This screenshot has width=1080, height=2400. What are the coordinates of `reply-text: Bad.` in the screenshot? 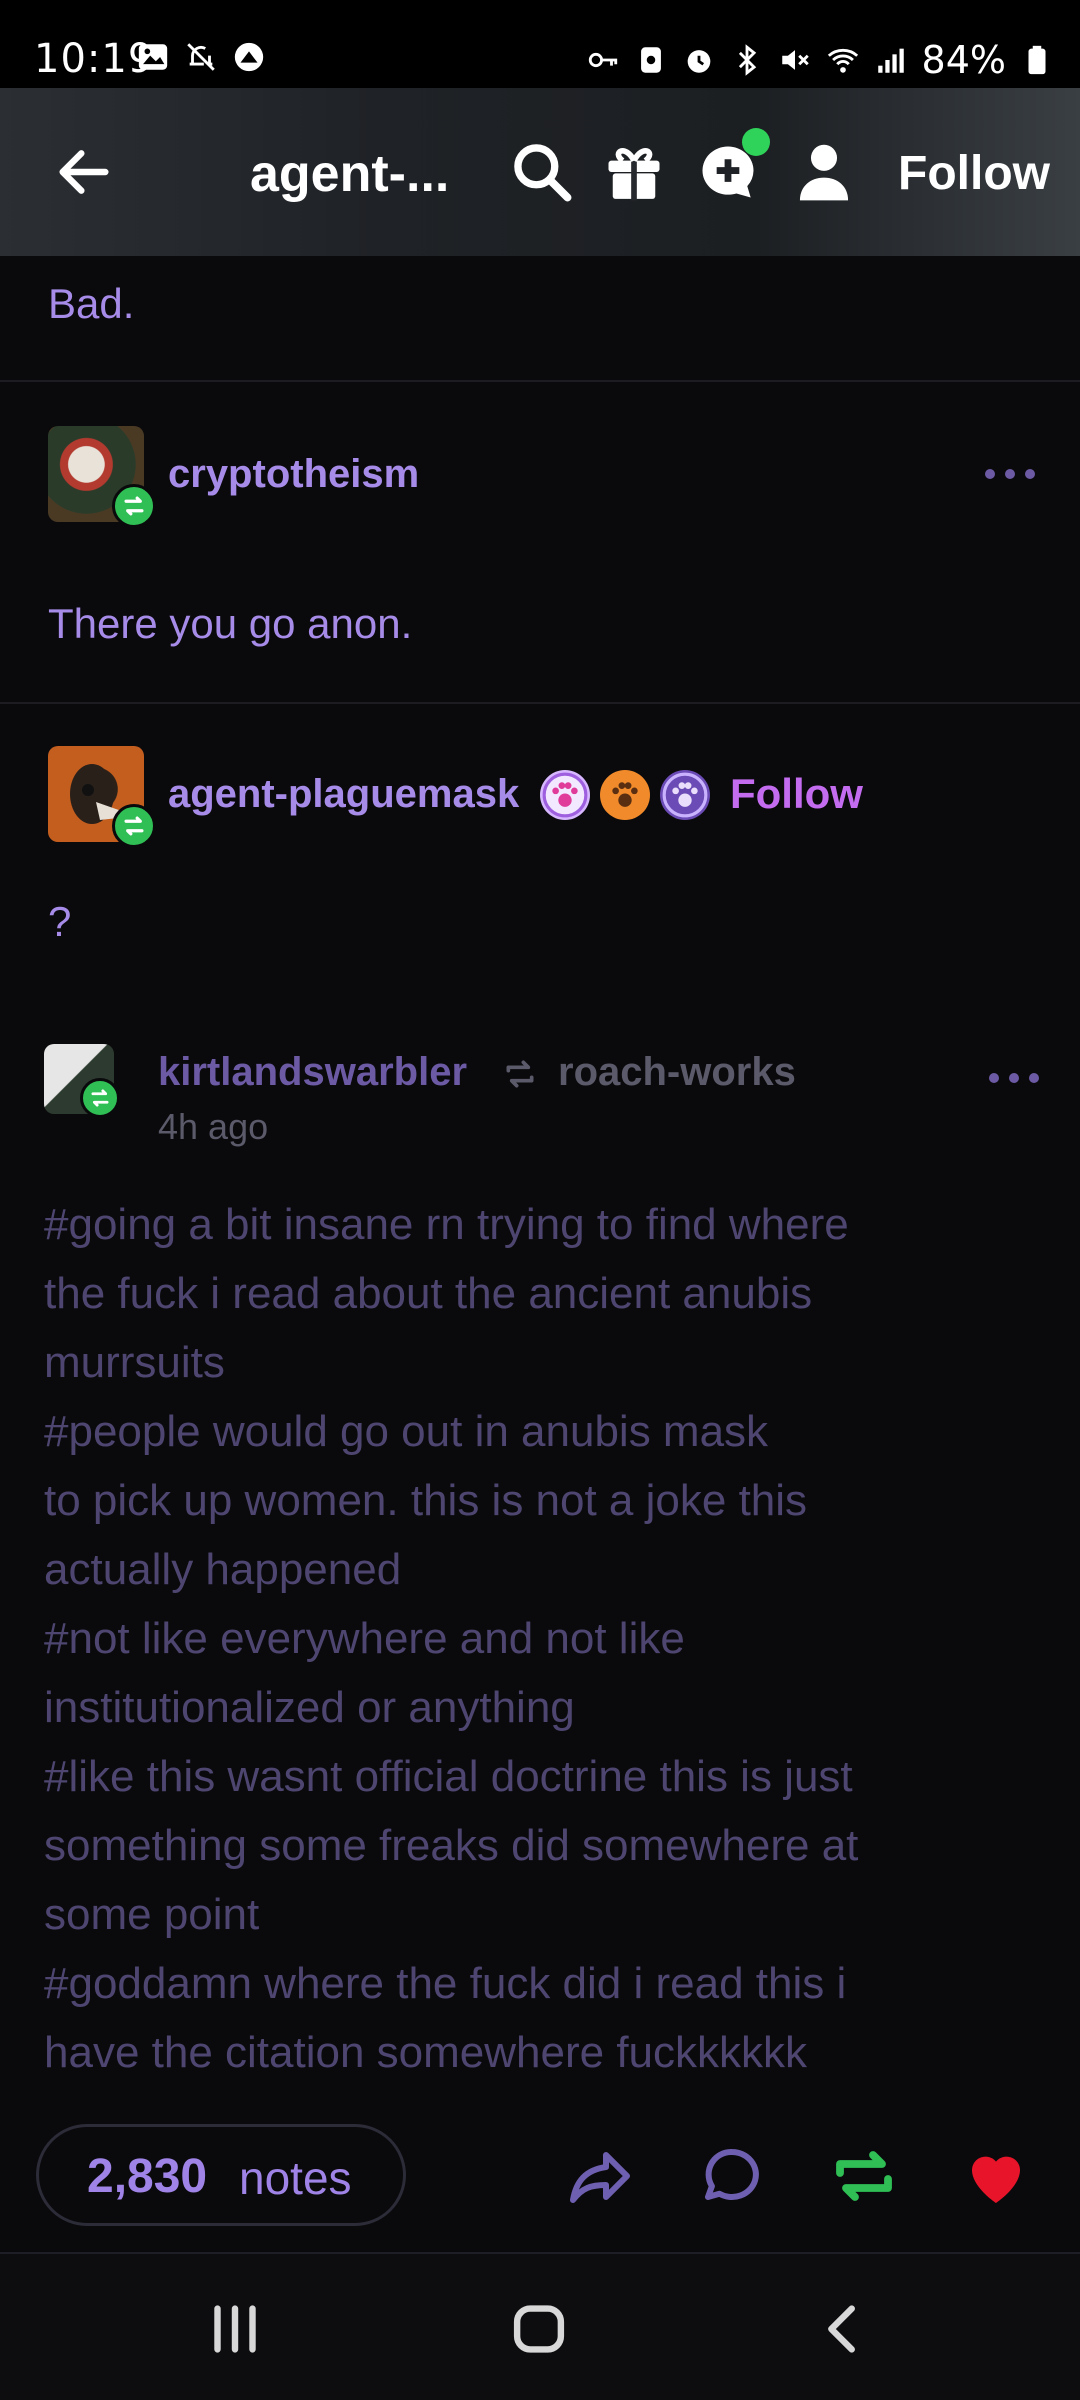 It's located at (91, 303).